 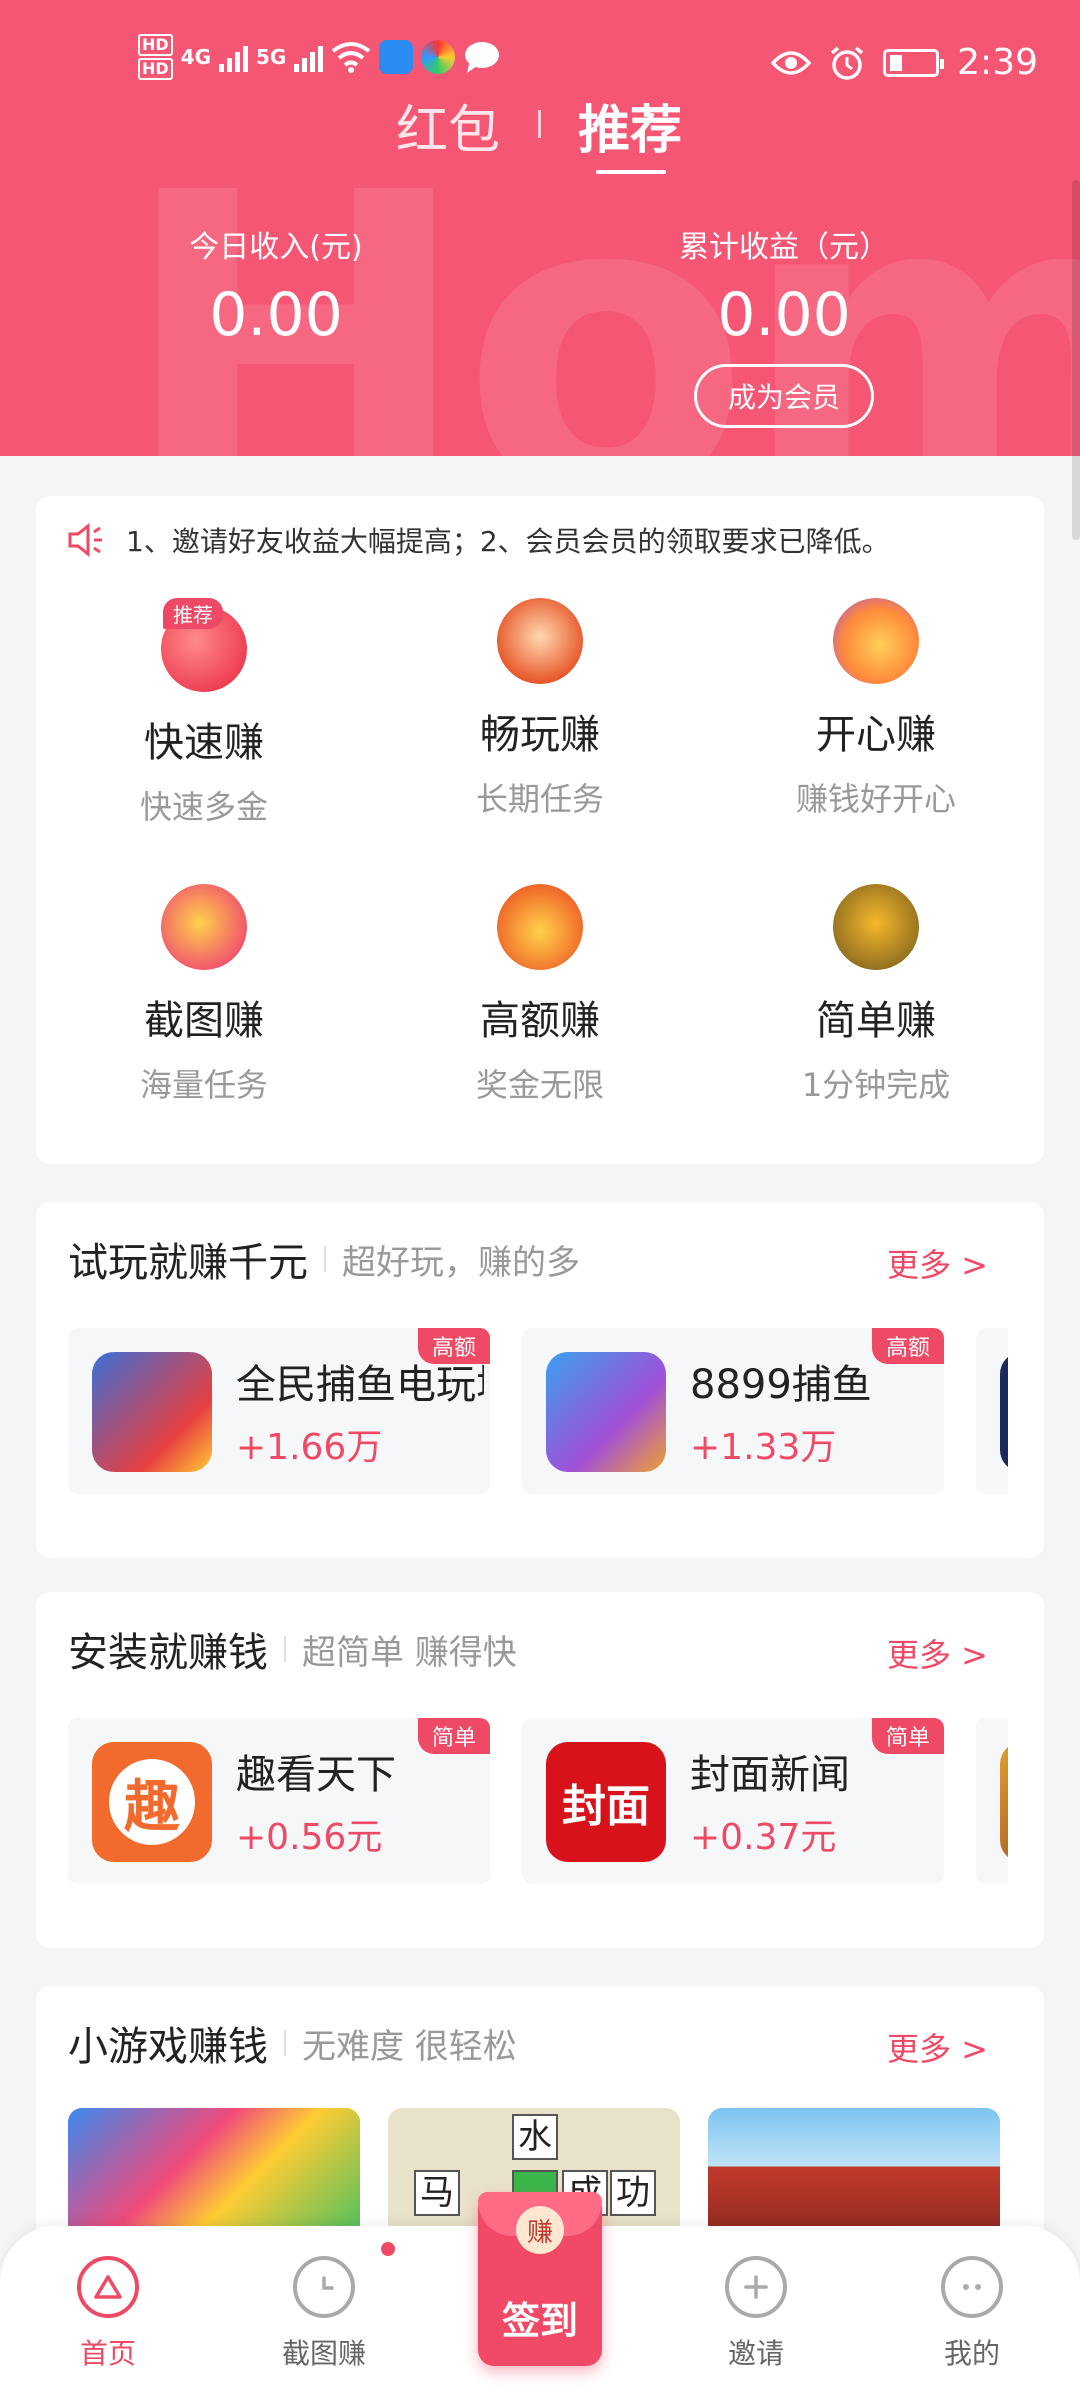 I want to click on notification-dot, so click(x=388, y=2249).